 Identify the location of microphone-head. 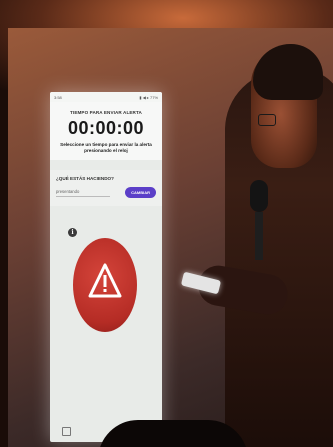
(259, 196).